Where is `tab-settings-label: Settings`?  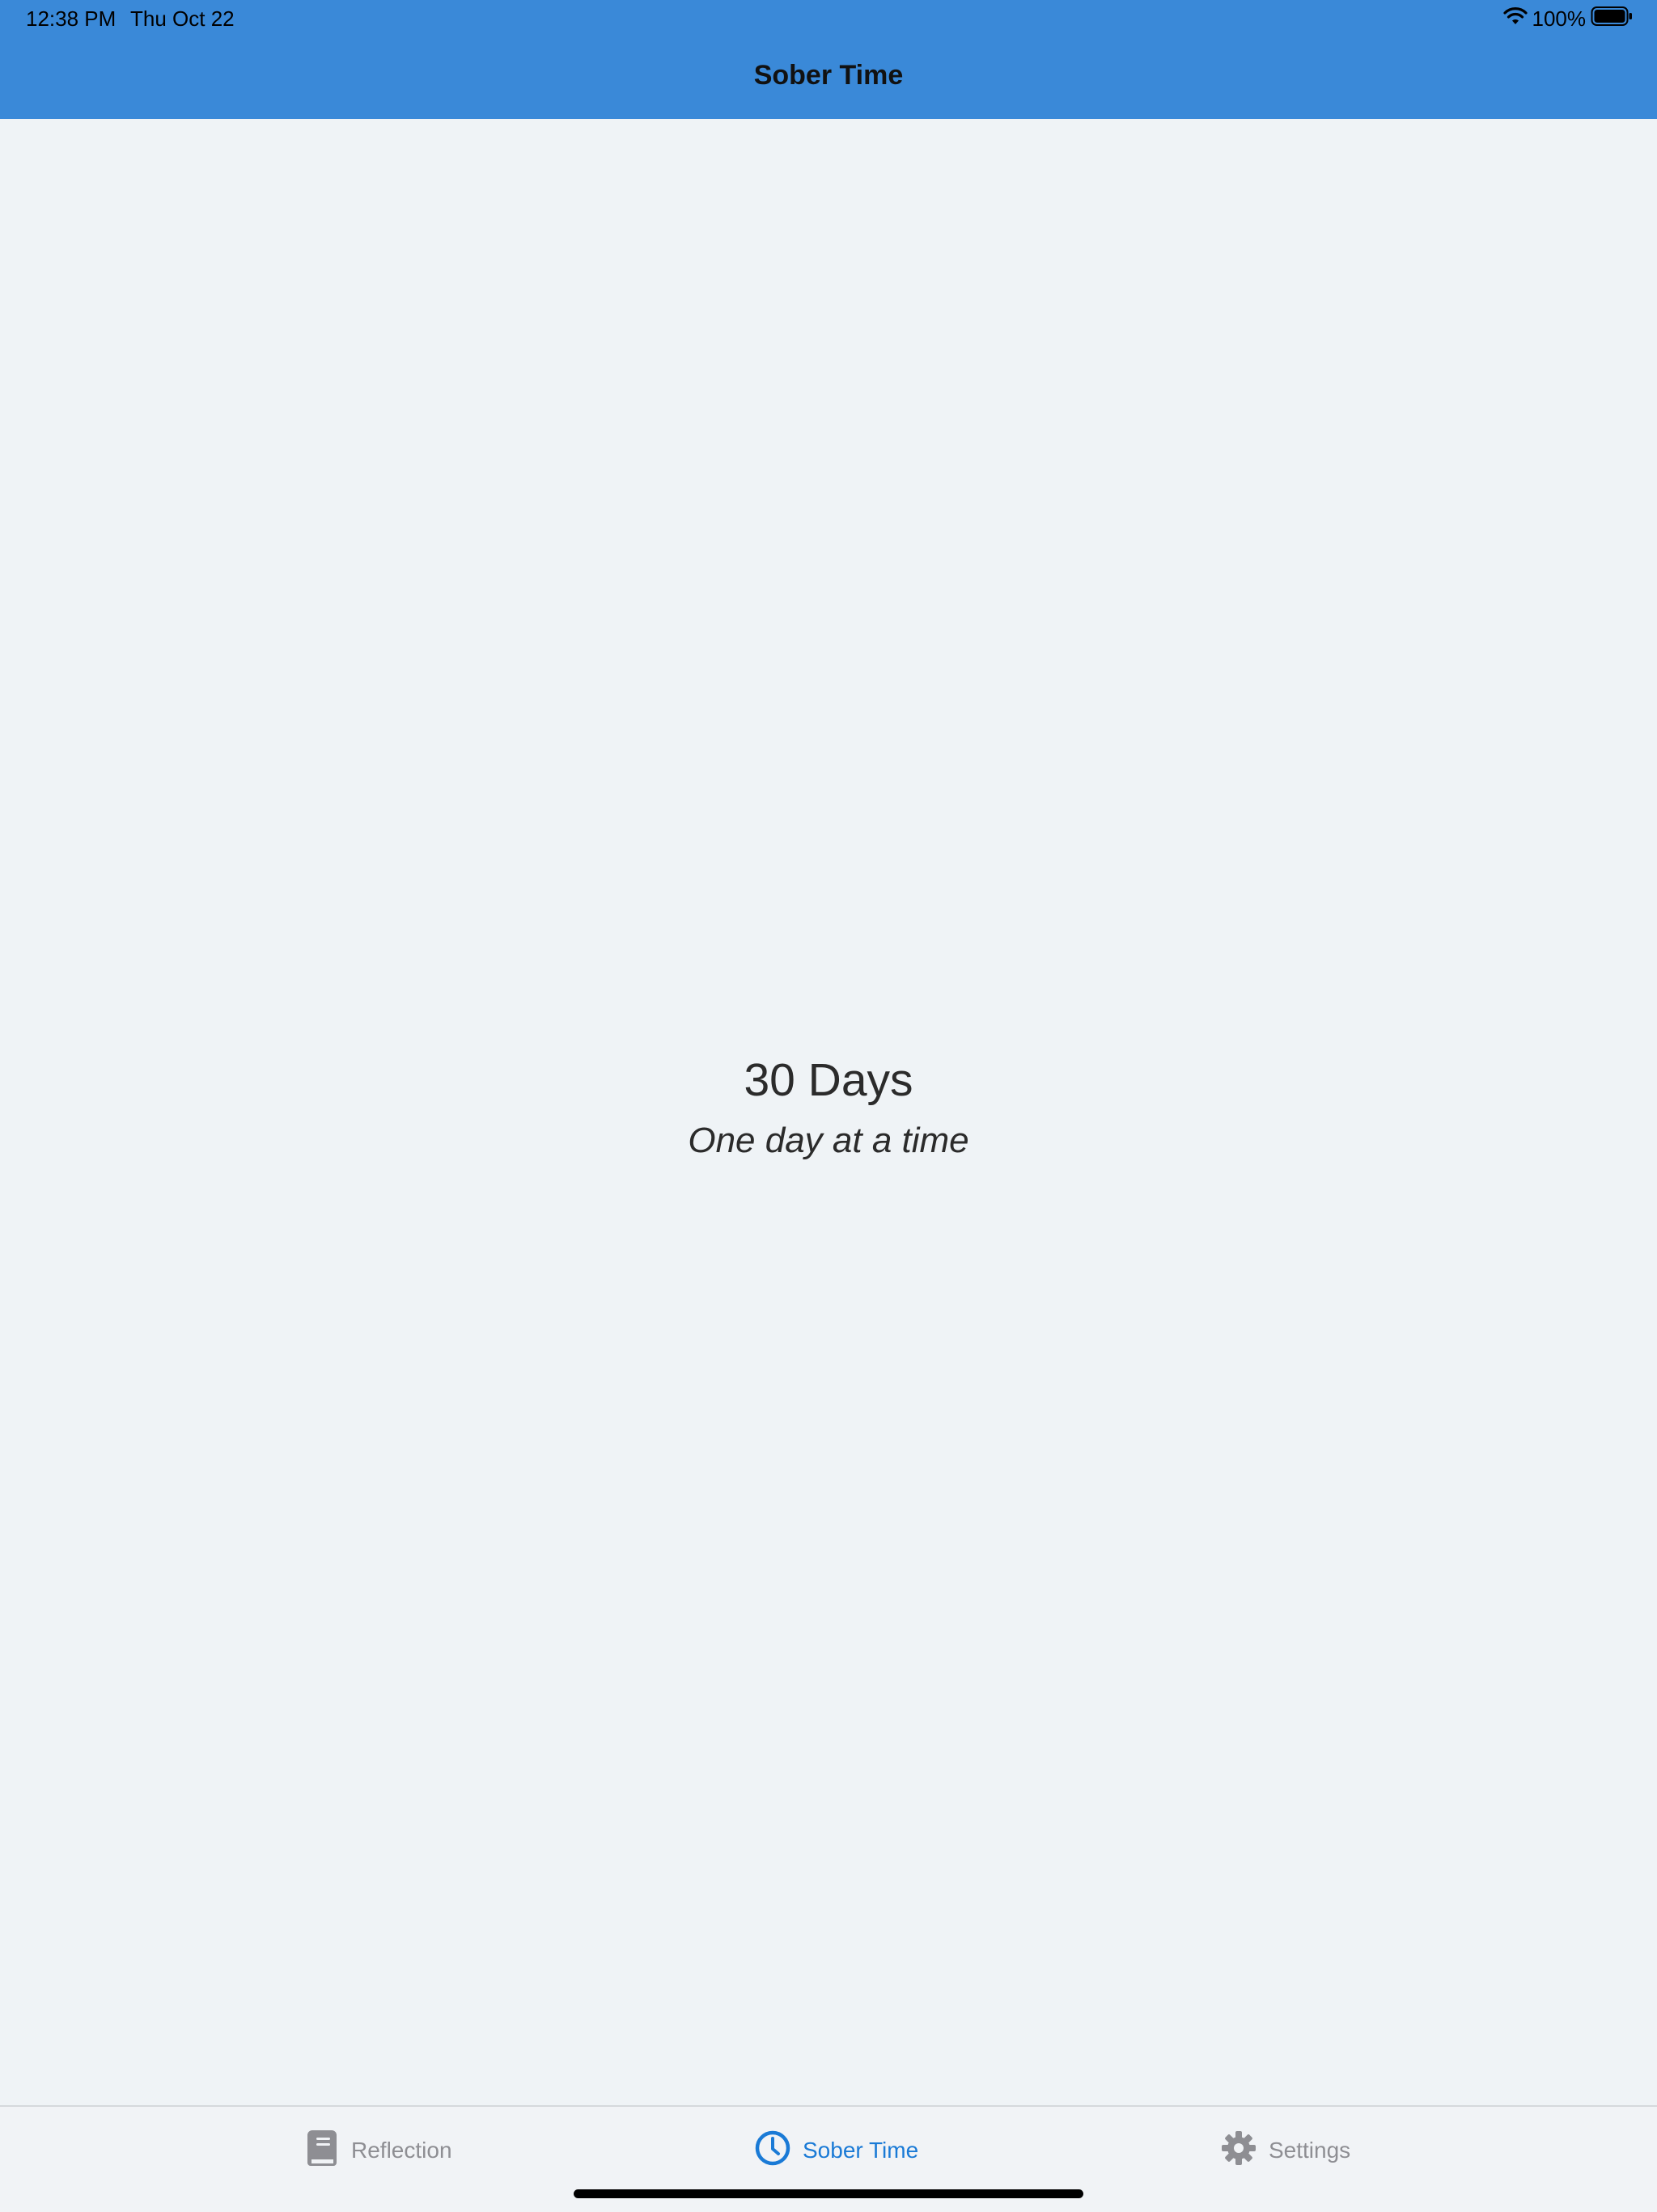 tab-settings-label: Settings is located at coordinates (1310, 2150).